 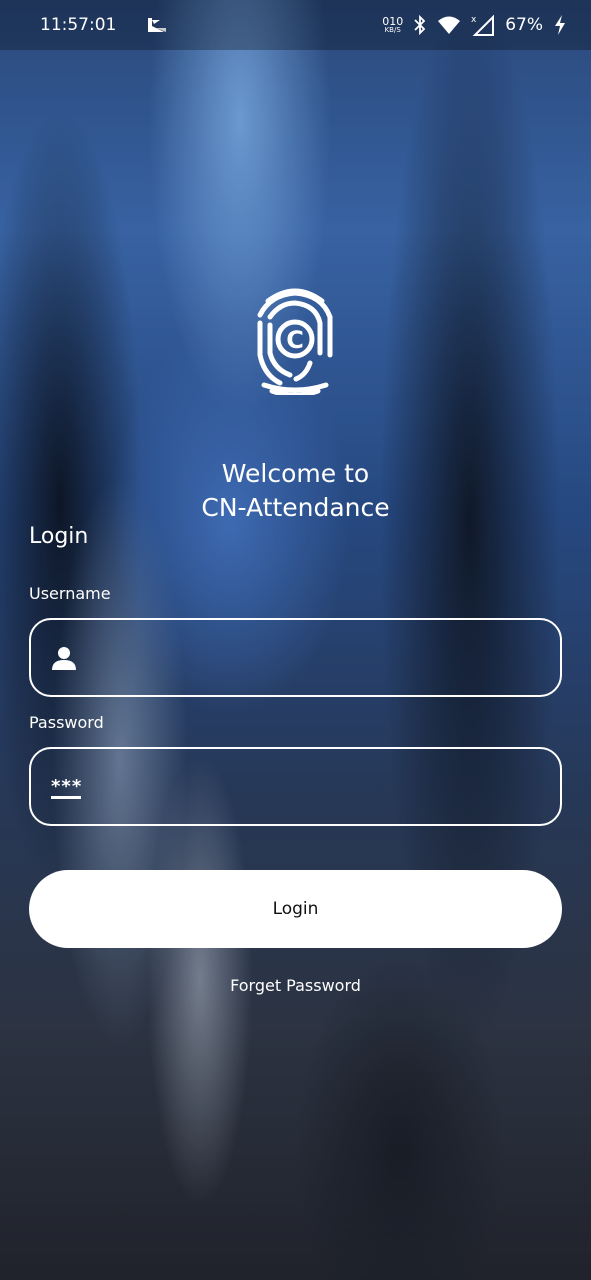 I want to click on status-time: 11:57:01, so click(x=78, y=25).